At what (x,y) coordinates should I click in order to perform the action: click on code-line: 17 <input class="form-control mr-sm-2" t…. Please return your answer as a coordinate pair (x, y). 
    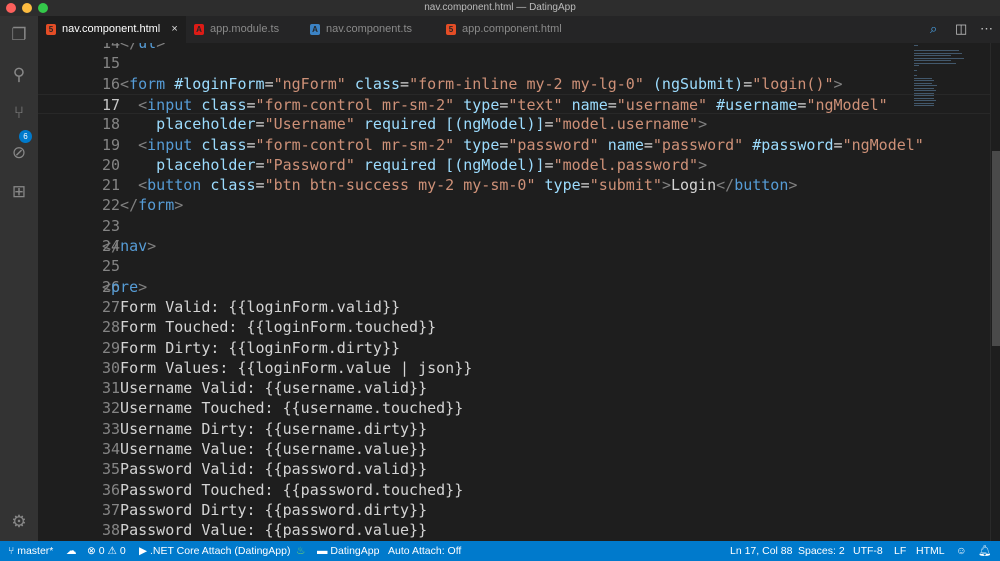
    Looking at the image, I should click on (514, 104).